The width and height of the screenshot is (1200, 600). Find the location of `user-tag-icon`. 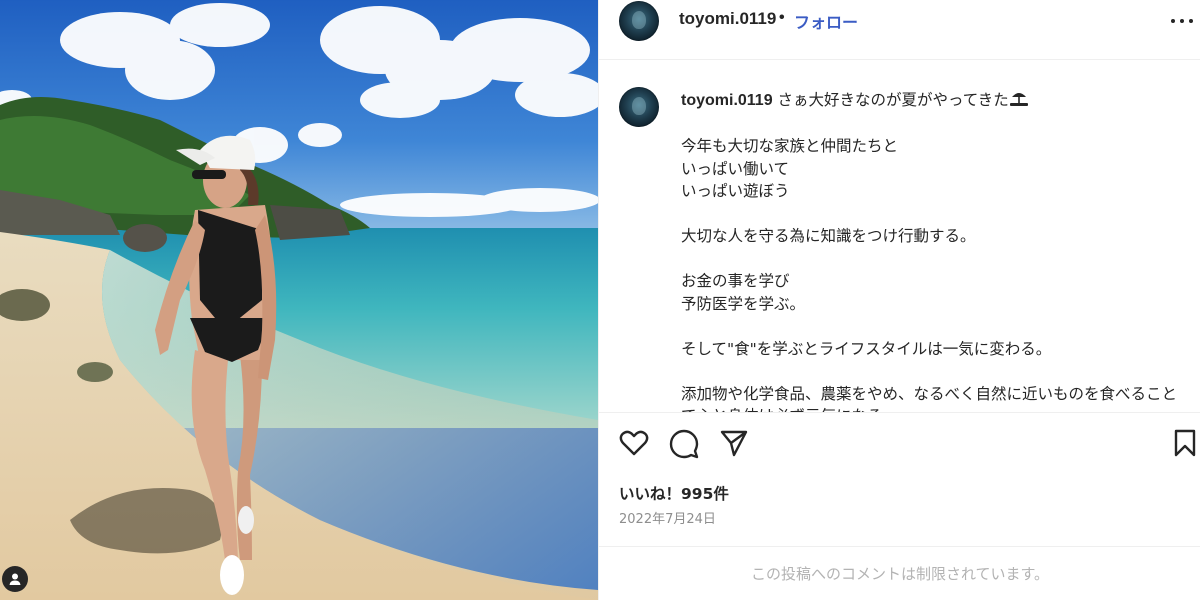

user-tag-icon is located at coordinates (15, 579).